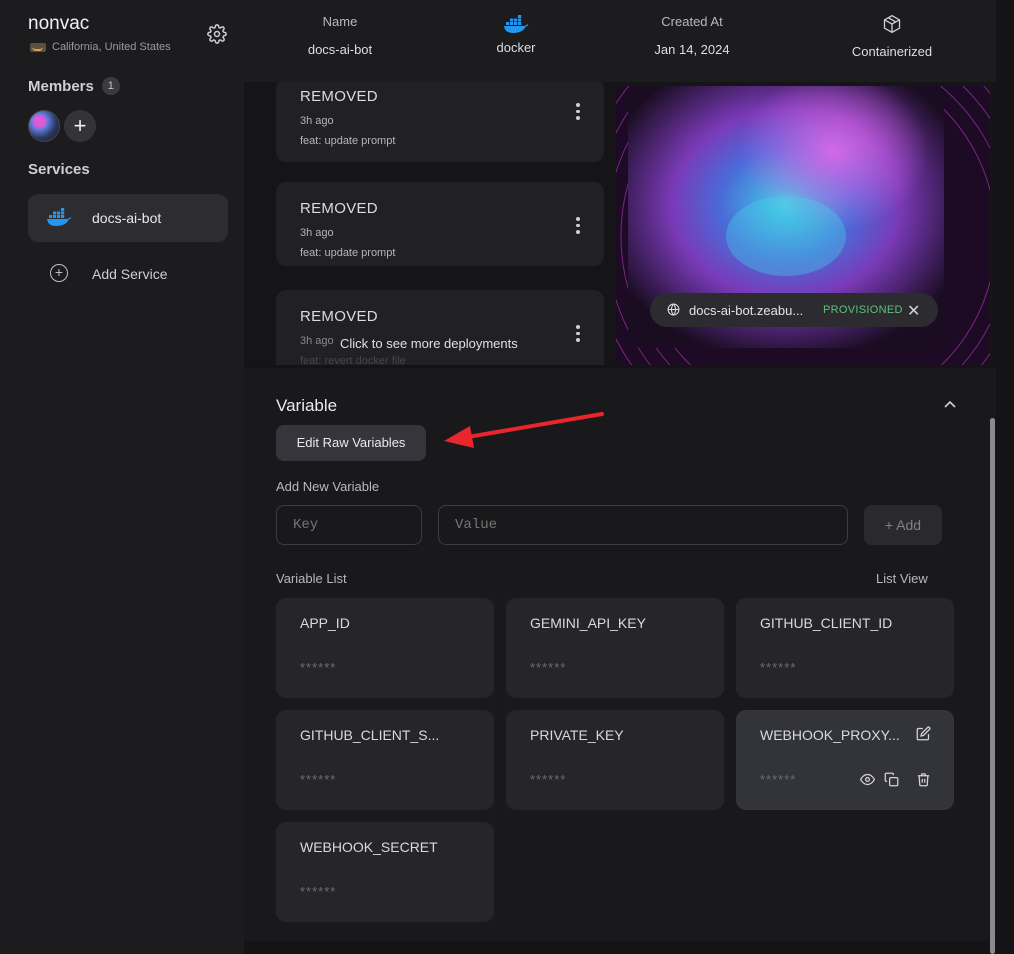  Describe the element at coordinates (992, 686) in the screenshot. I see `scrollbar` at that location.